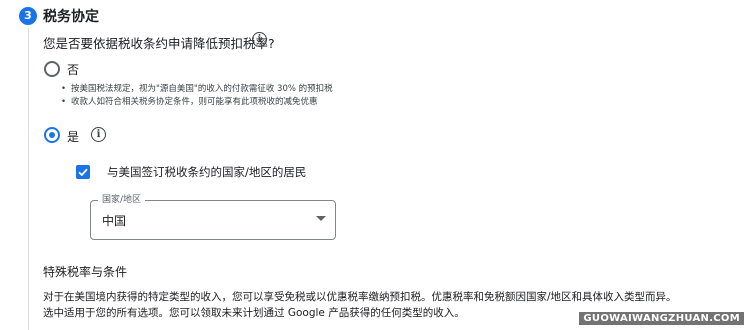 The height and width of the screenshot is (330, 750). I want to click on site-watermark: GUOWAIWANGZHUAN.COM, so click(661, 318).